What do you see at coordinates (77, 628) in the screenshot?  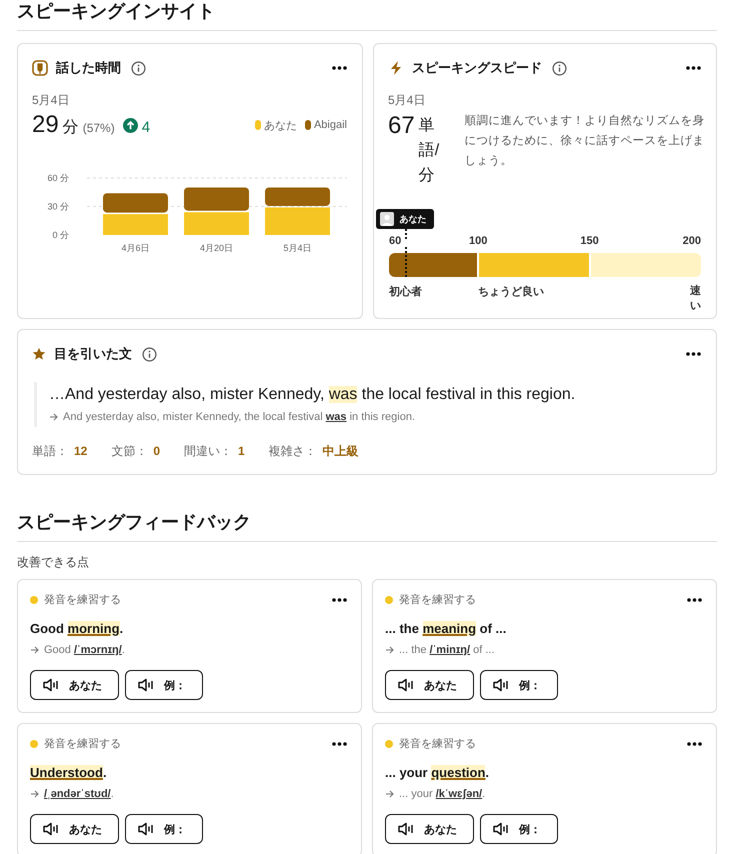 I see `practice-sentence: Good morning.` at bounding box center [77, 628].